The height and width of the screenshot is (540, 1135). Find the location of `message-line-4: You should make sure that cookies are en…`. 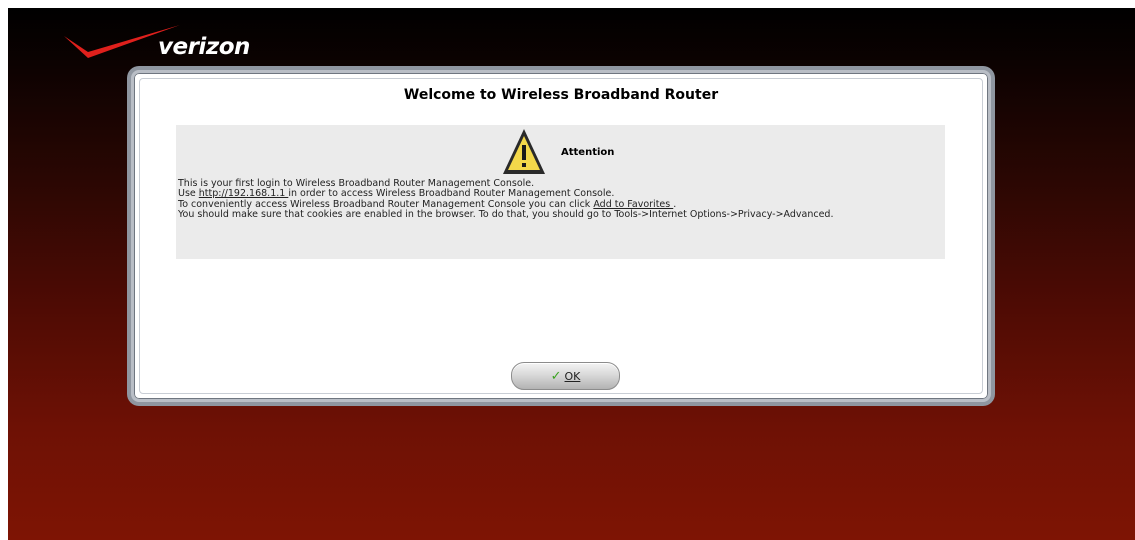

message-line-4: You should make sure that cookies are en… is located at coordinates (506, 214).